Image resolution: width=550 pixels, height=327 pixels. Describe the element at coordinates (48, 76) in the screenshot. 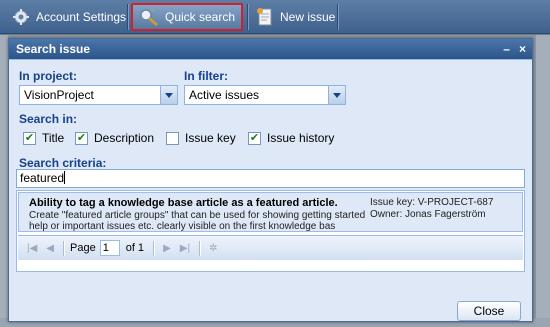

I see `project-label: In project:` at that location.